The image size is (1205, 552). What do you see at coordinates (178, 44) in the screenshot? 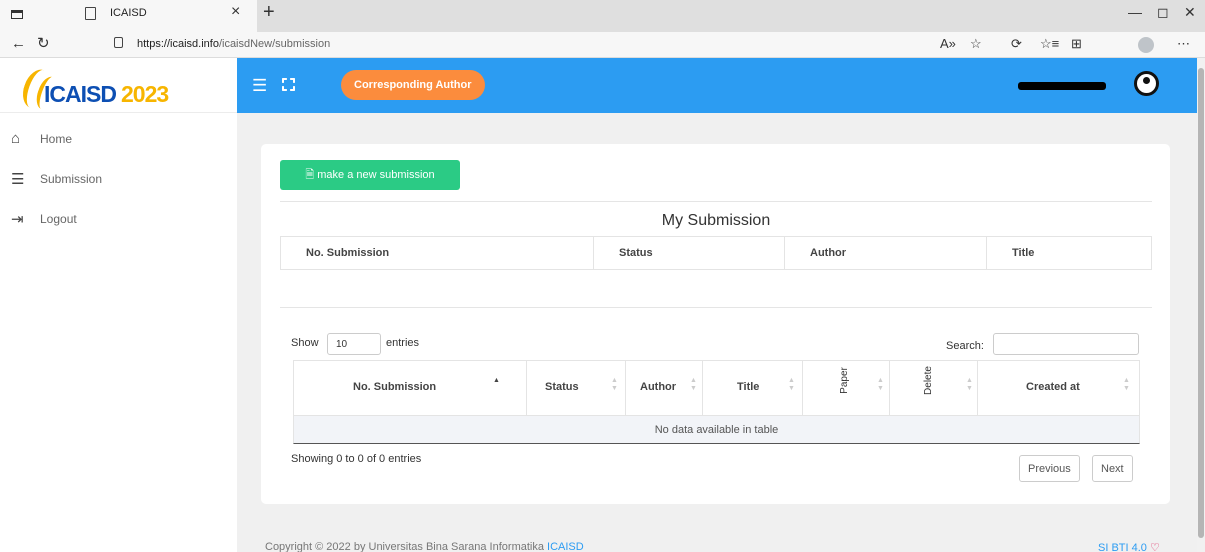
I see `url-domain: https://icaisd.info` at bounding box center [178, 44].